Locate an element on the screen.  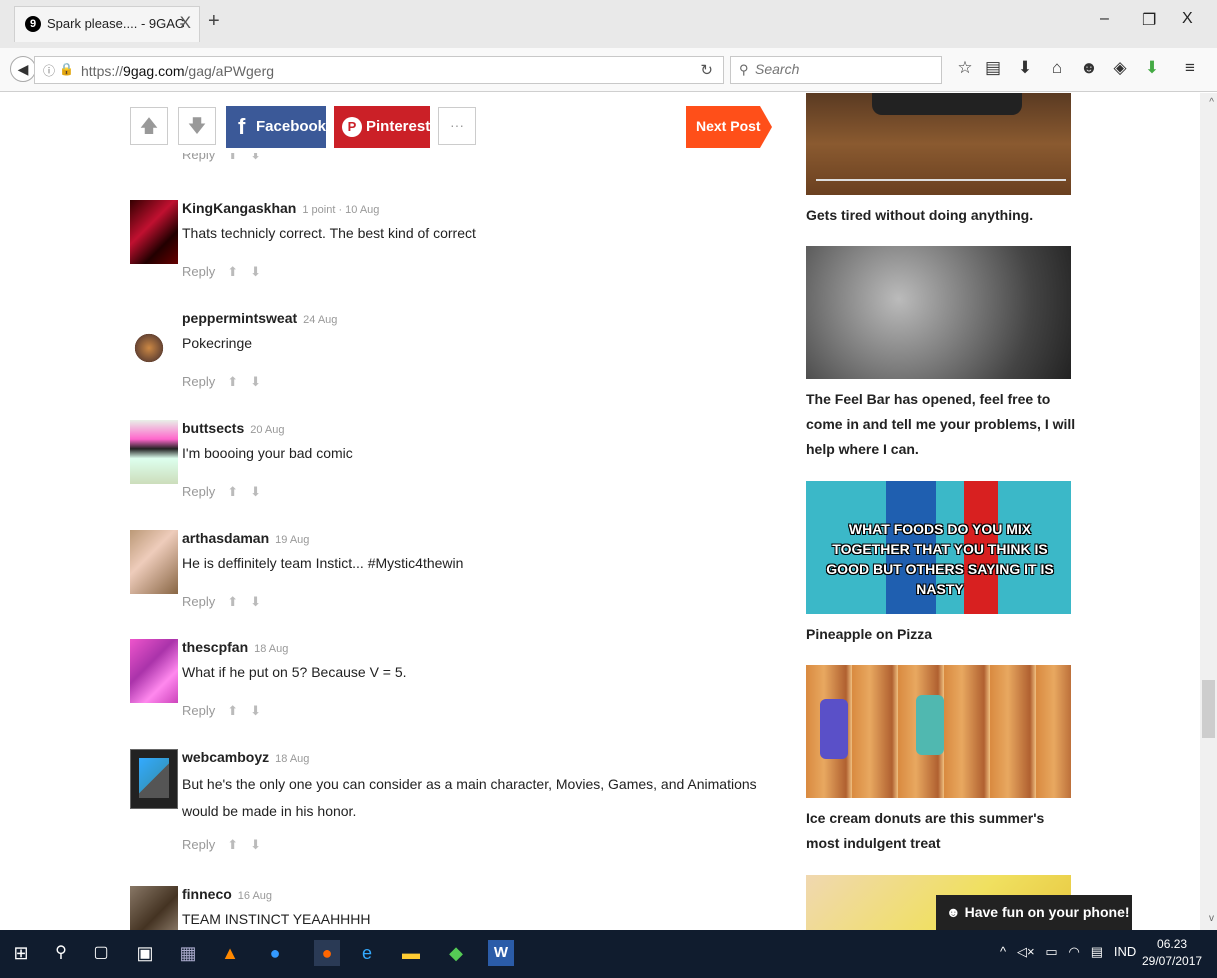
author-name: peppermintsweat is located at coordinates (239, 318).